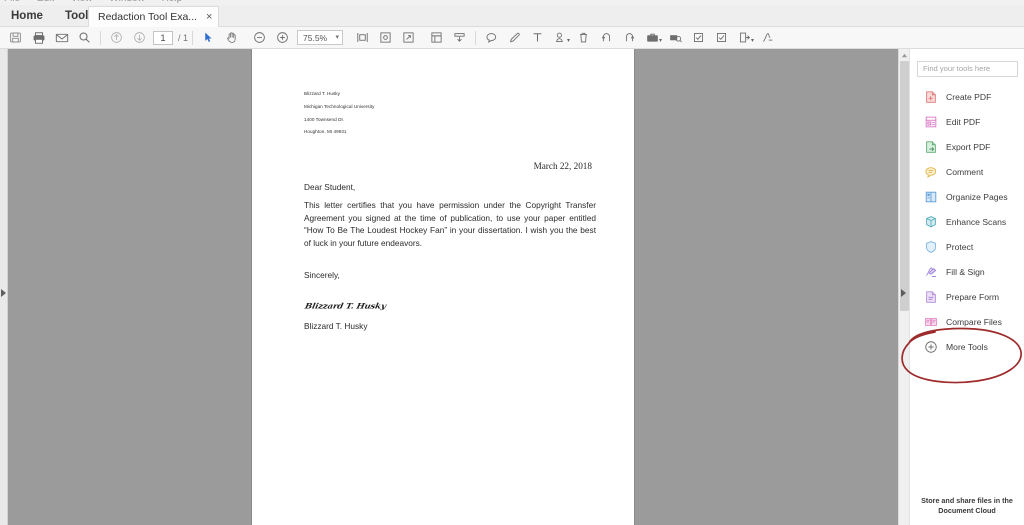 The height and width of the screenshot is (525, 1024). I want to click on address-line-4: Houghton, MI 49931, so click(325, 132).